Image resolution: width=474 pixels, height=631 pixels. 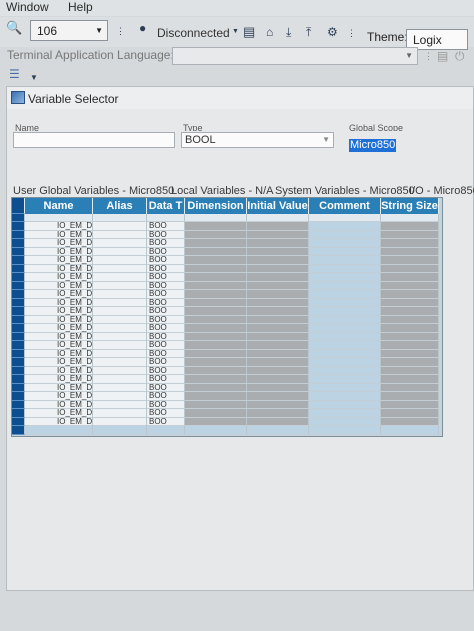 I want to click on home-icon: ⌂, so click(x=269, y=32).